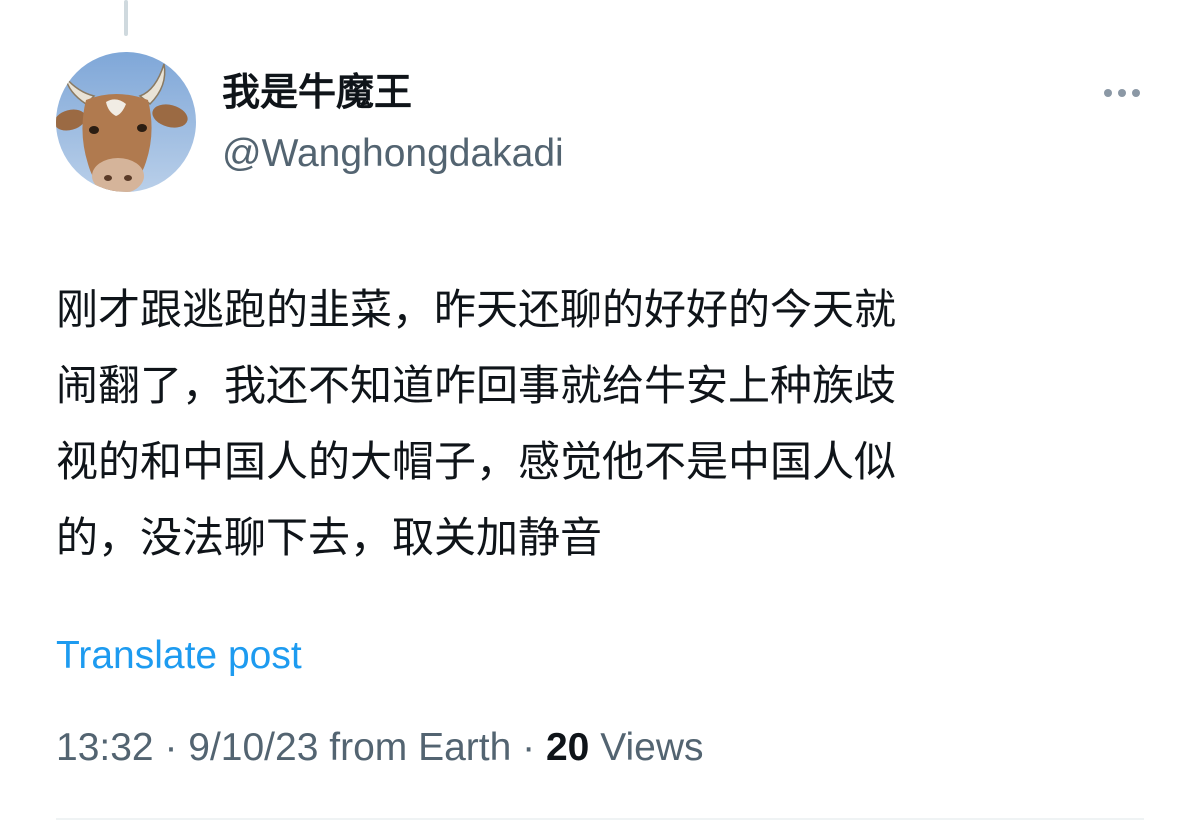 Image resolution: width=1200 pixels, height=840 pixels. Describe the element at coordinates (567, 747) in the screenshot. I see `views-count: 20` at that location.